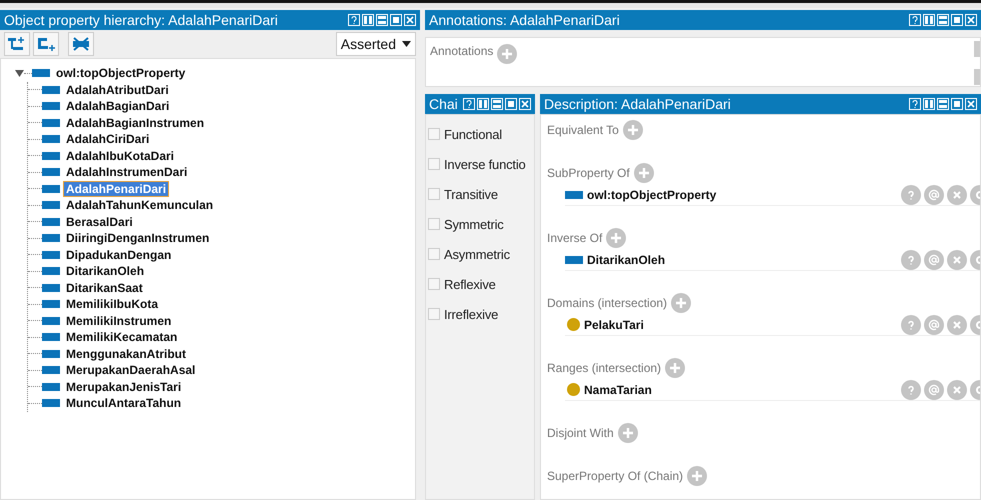 The height and width of the screenshot is (500, 981). What do you see at coordinates (17, 44) in the screenshot?
I see `add-subproperty-button` at bounding box center [17, 44].